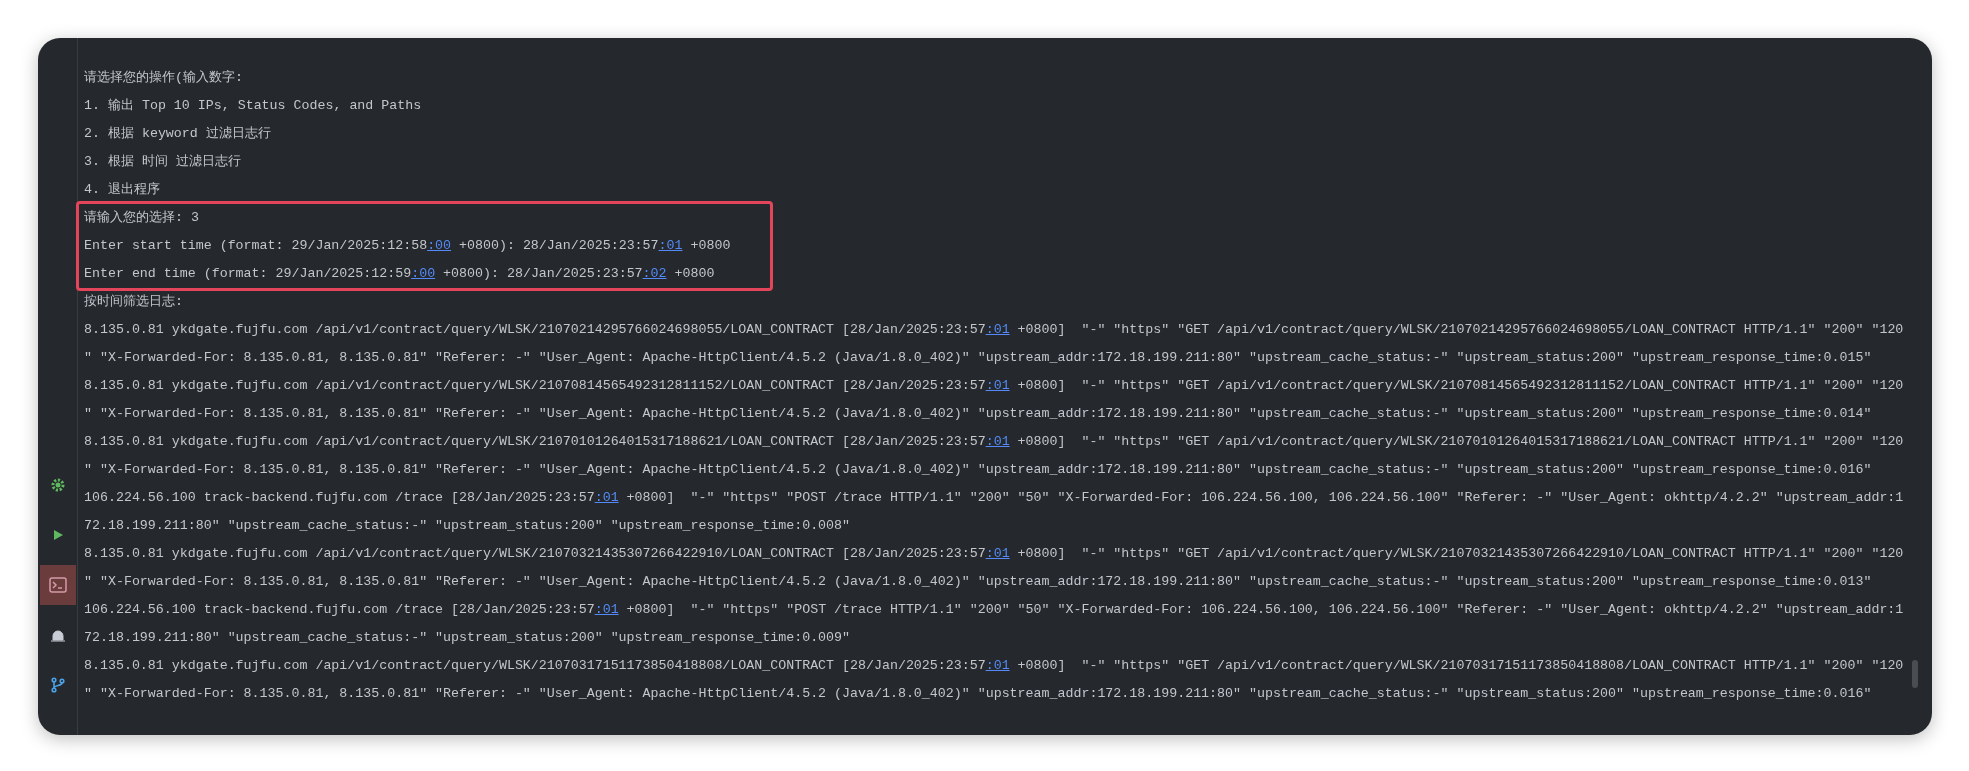  What do you see at coordinates (978, 582) in the screenshot?
I see `console-line: " "X-Forwarded-For: 8.135.0.81, 8.135.0.81" "Referer: -" "User_Agent: Apache-HttpClient/4.5.2 (Java/1.8.0_402)" "upstream_addr:172.18.199.211:80" "upstream_cache_status:-" "upstream_status:200" "upstream_response_time:0.013"` at bounding box center [978, 582].